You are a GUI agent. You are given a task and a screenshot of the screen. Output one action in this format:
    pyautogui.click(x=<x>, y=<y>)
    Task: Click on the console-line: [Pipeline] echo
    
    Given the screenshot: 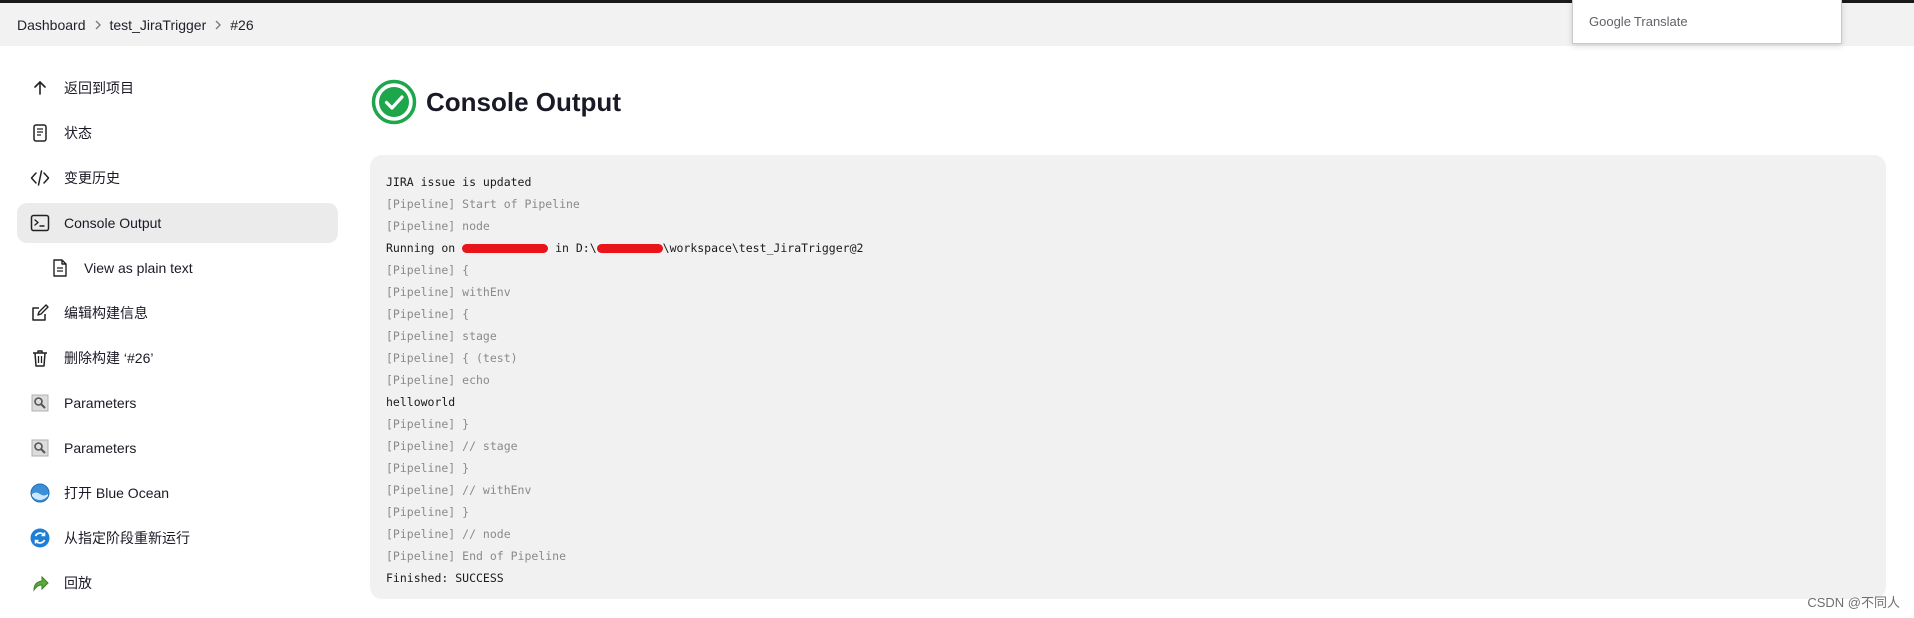 What is the action you would take?
    pyautogui.click(x=438, y=380)
    